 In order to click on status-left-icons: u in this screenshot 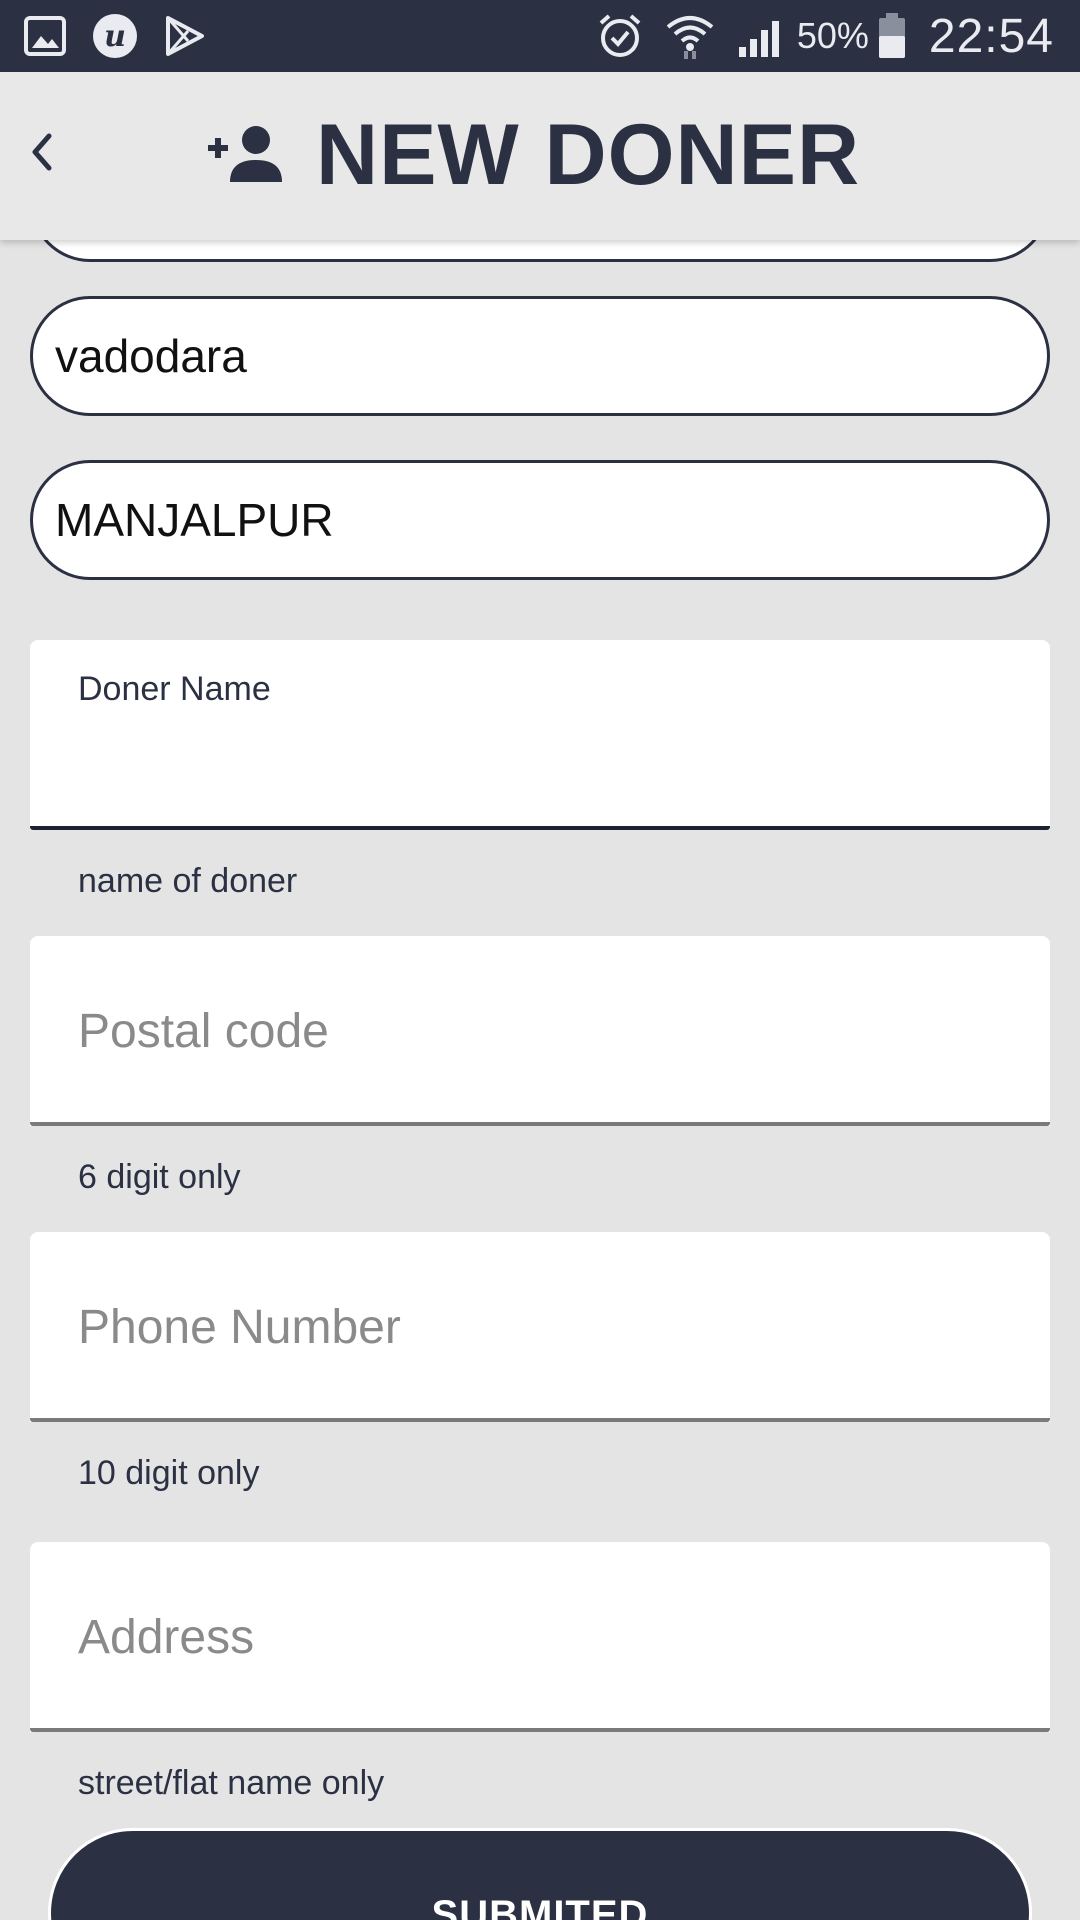, I will do `click(115, 36)`.